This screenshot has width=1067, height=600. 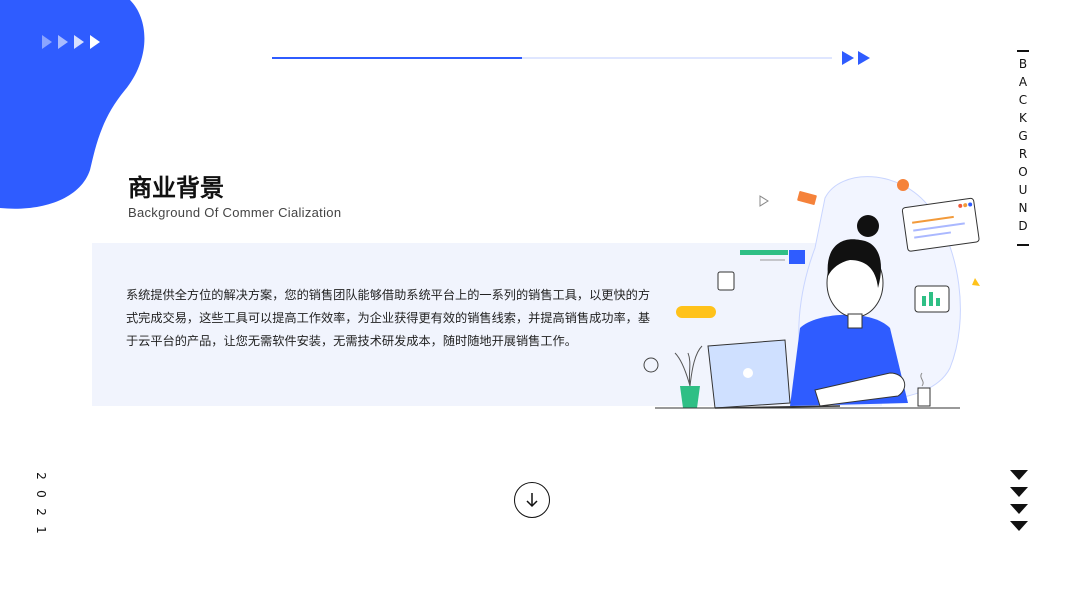 I want to click on page-title: 商业背景, so click(x=176, y=188).